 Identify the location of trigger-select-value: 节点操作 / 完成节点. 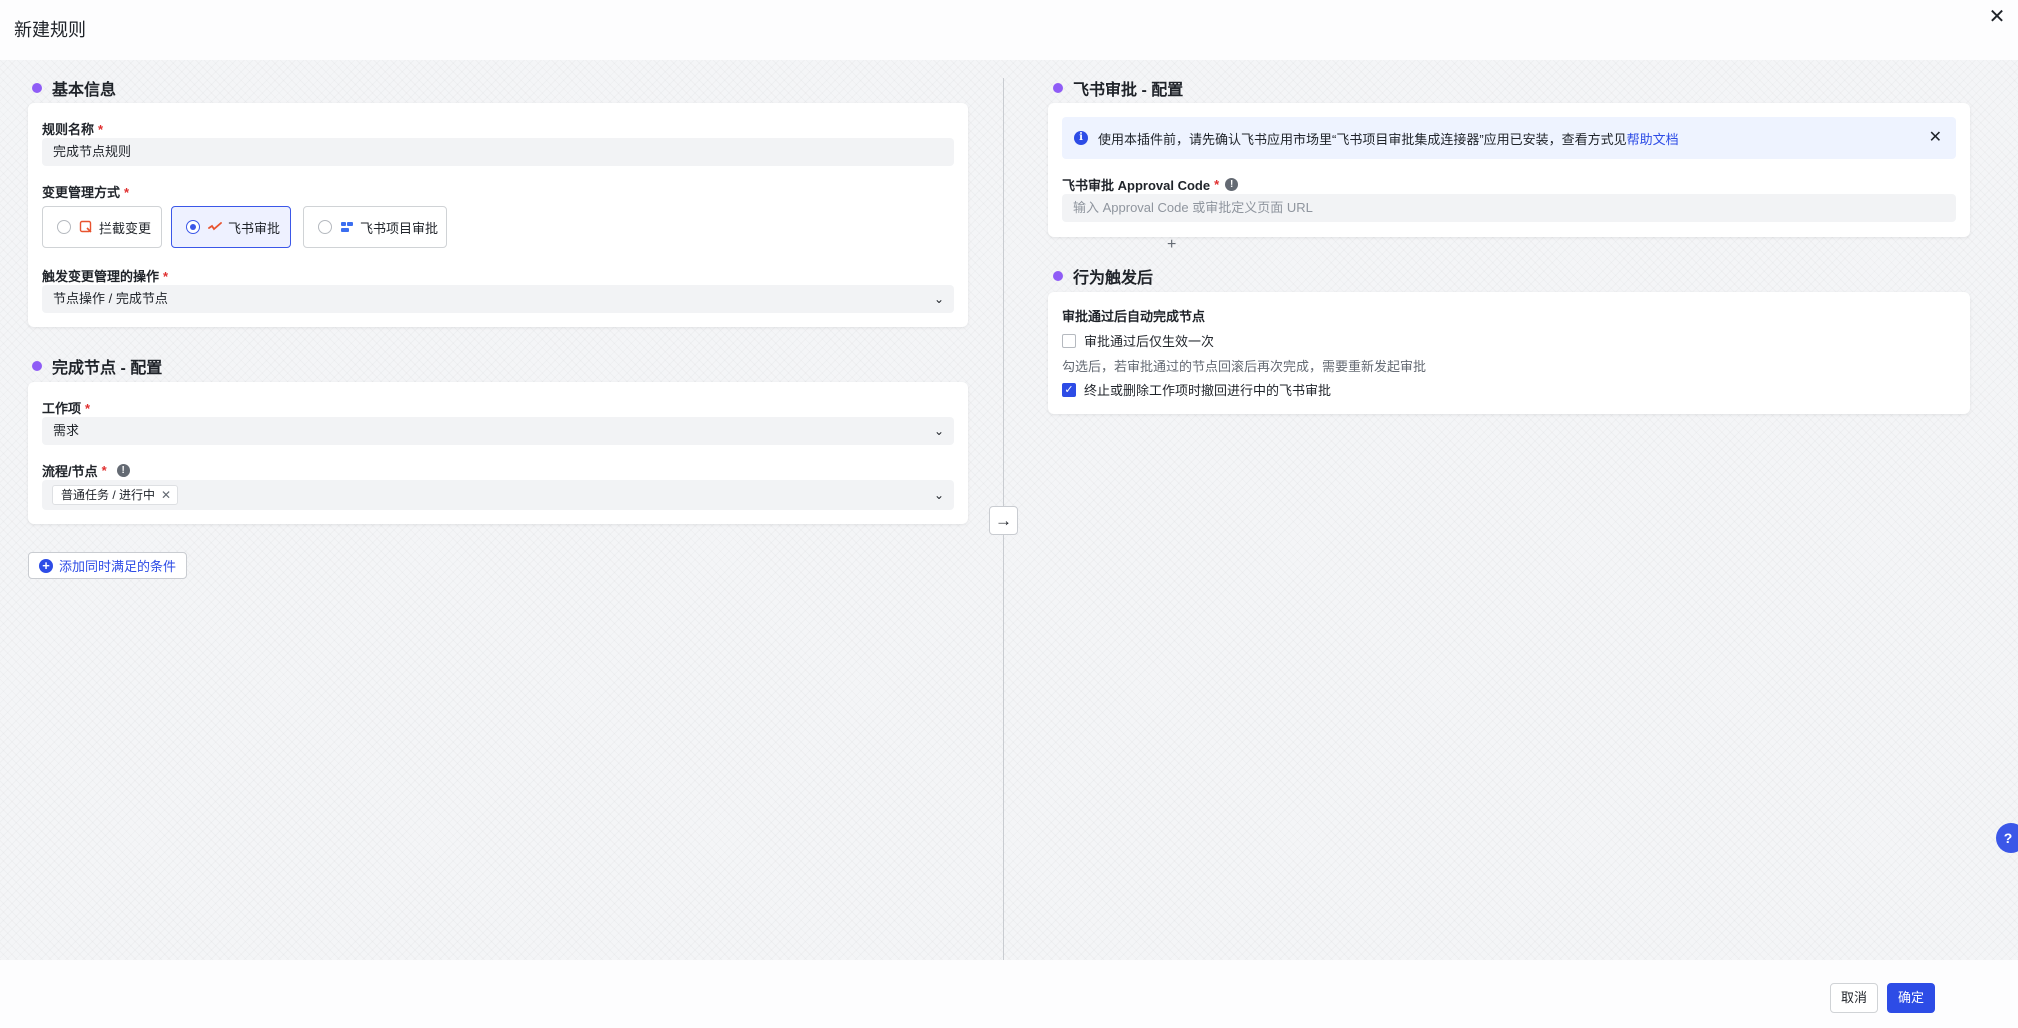
(110, 298).